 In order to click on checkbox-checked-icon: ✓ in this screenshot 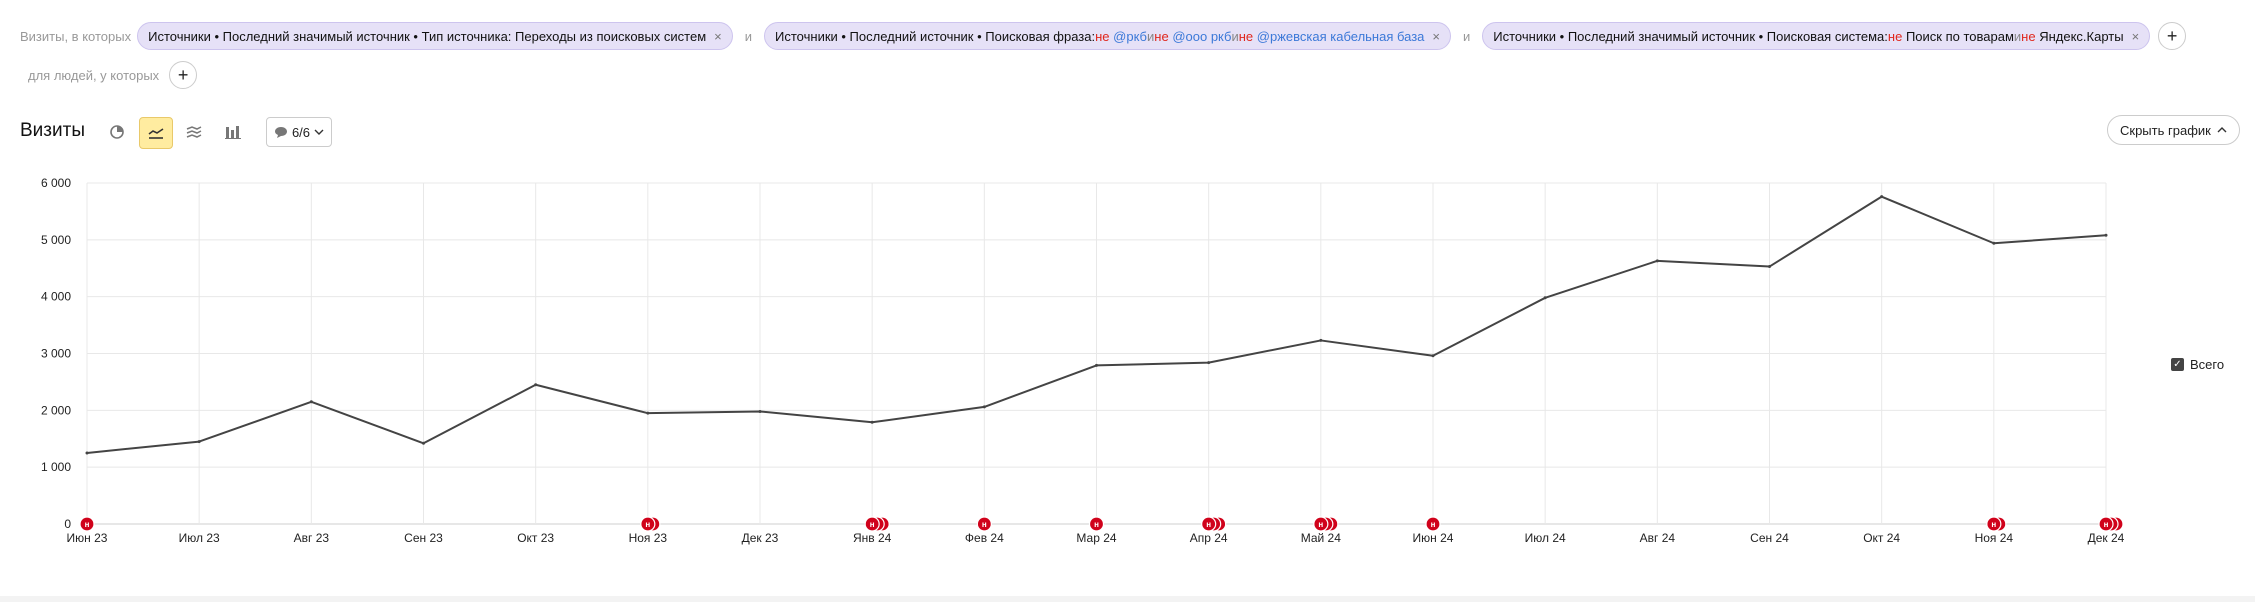, I will do `click(2177, 364)`.